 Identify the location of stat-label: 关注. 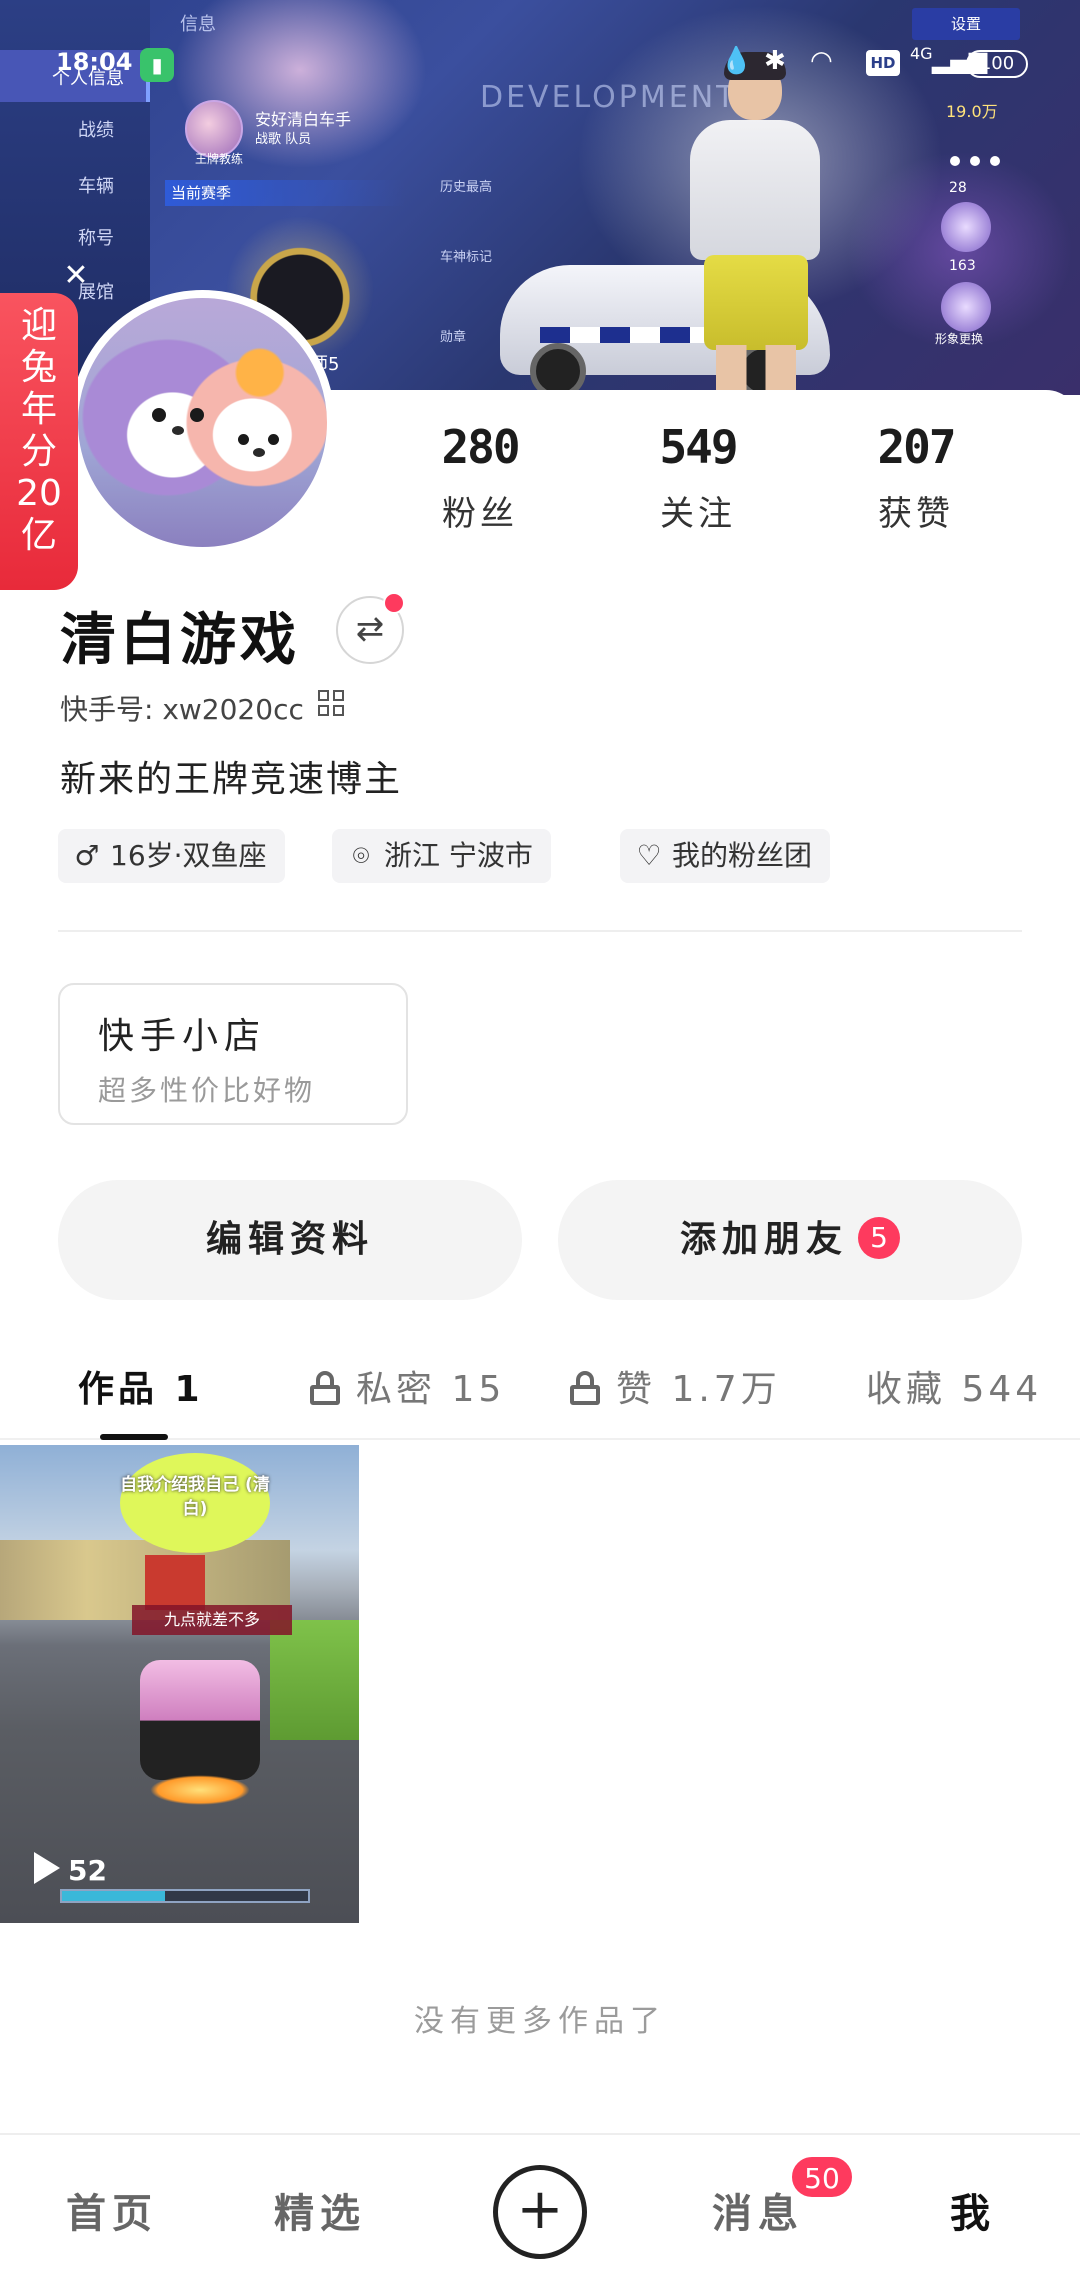
(698, 514).